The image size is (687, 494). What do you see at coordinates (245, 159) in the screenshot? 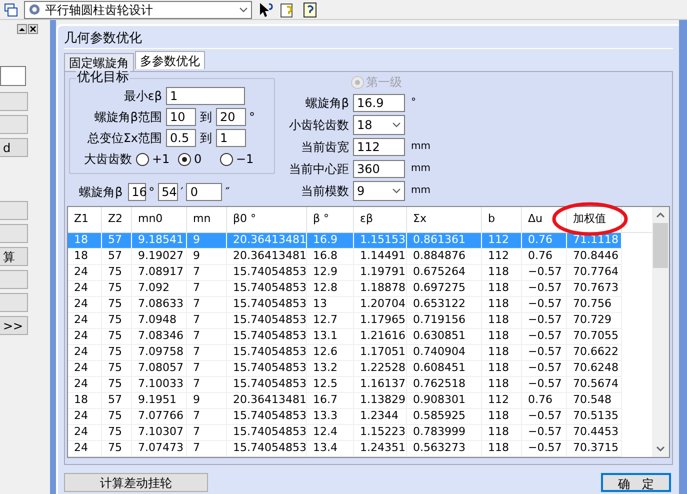
I see `radio-label: −1` at bounding box center [245, 159].